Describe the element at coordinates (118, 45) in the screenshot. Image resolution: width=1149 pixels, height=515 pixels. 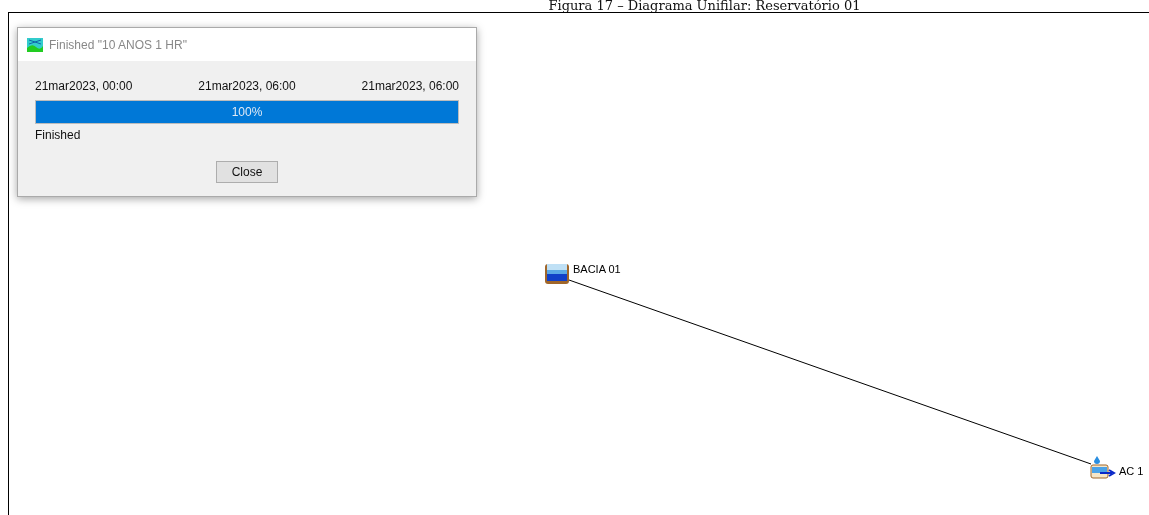
I see `dialog-title: Finished "10 ANOS 1 HR"` at that location.